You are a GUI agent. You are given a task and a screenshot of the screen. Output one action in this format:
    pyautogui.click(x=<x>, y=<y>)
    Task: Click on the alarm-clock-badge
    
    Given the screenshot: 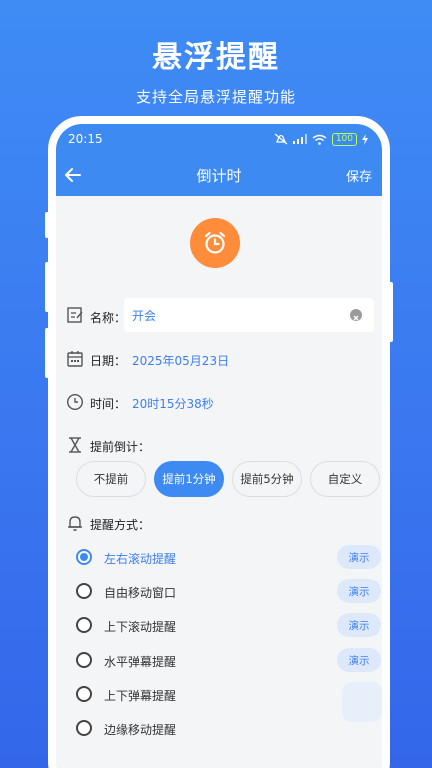 What is the action you would take?
    pyautogui.click(x=215, y=243)
    